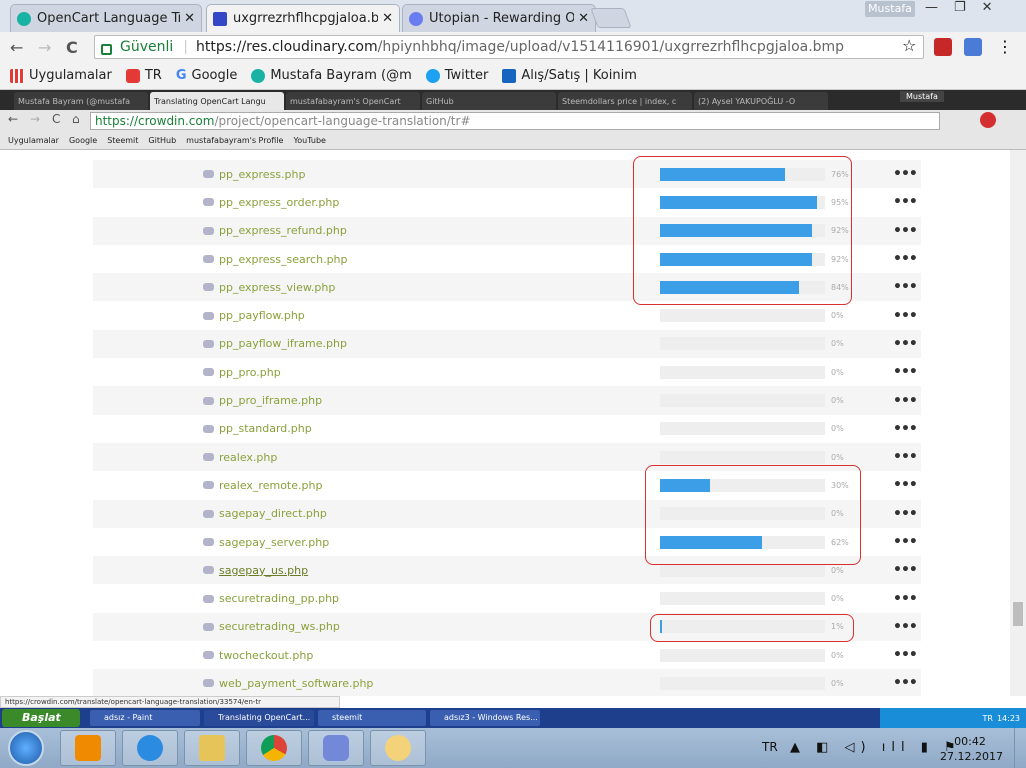 The height and width of the screenshot is (768, 1026). What do you see at coordinates (16, 47) in the screenshot?
I see `back-icon: ←` at bounding box center [16, 47].